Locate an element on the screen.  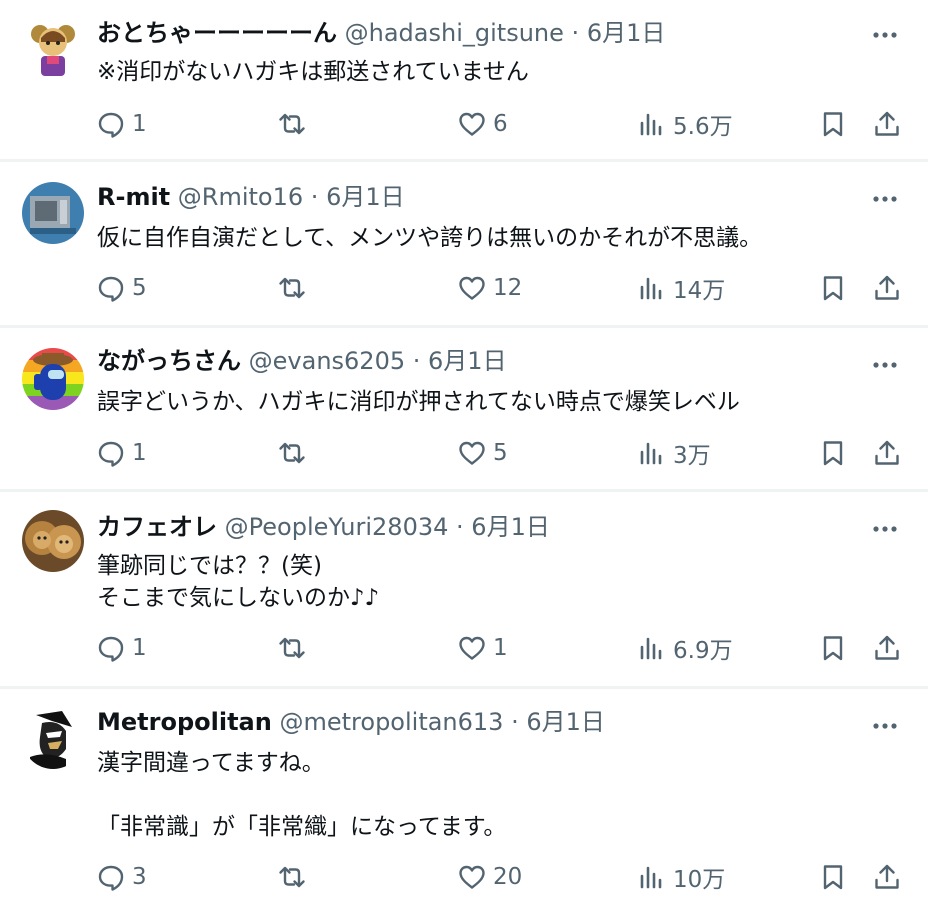
tweet-text: 漢字間違ってますね。 「非常識」が「非常織」になってます。 is located at coordinates (502, 795).